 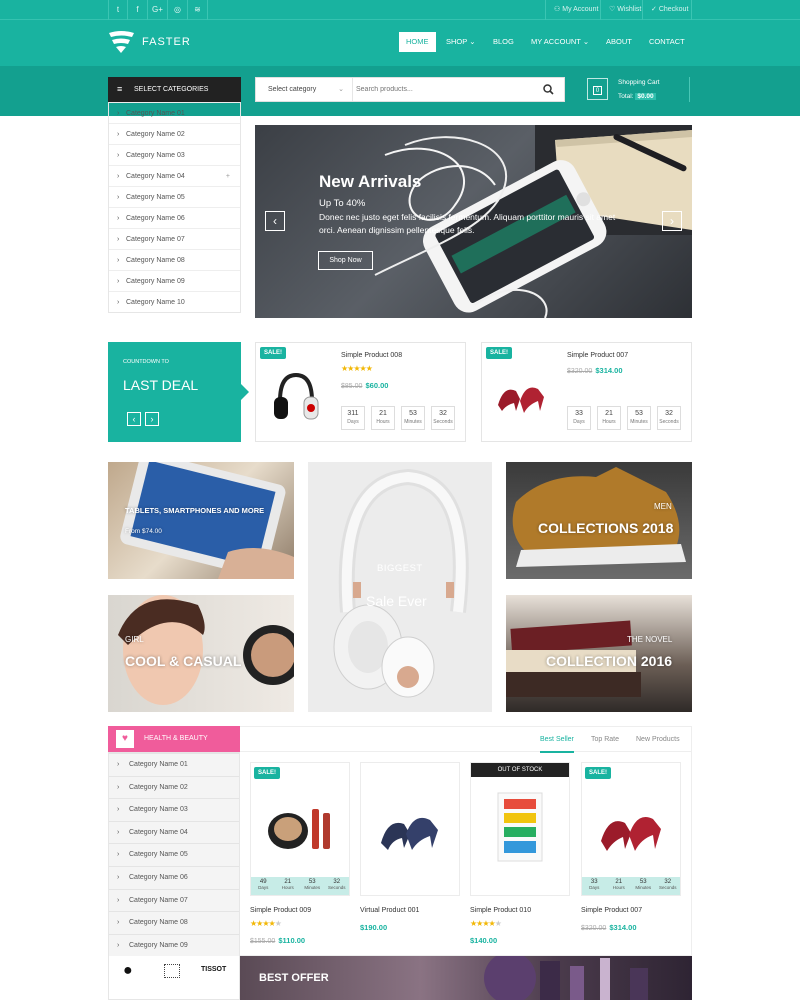 What do you see at coordinates (174, 739) in the screenshot?
I see `health-beauty-header: ♥ HEALTH & BEAUTY` at bounding box center [174, 739].